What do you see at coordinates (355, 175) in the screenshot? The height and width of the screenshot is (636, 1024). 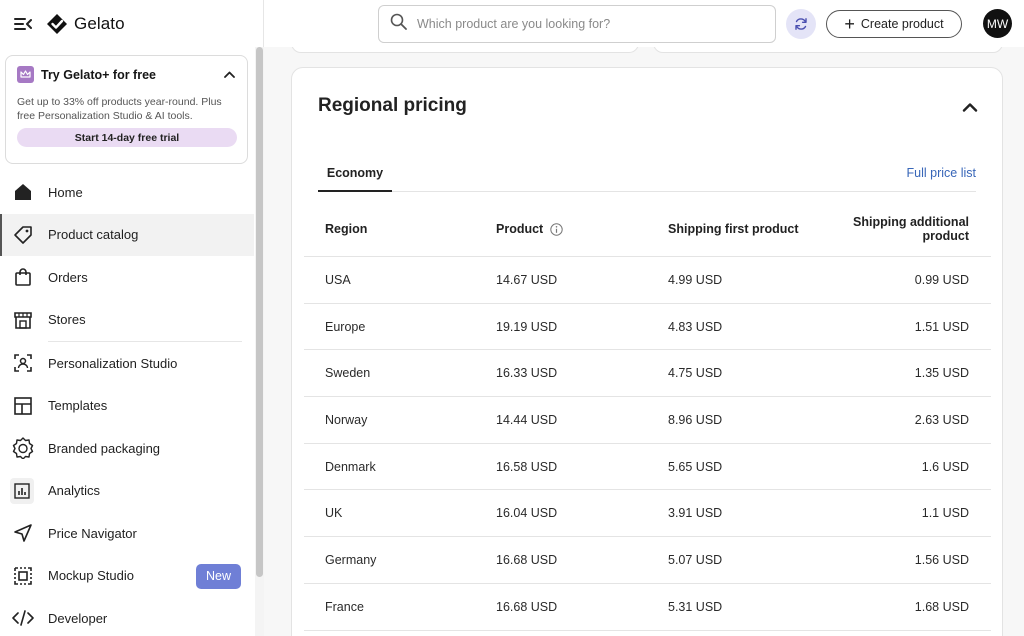 I see `tab-economy: Economy` at bounding box center [355, 175].